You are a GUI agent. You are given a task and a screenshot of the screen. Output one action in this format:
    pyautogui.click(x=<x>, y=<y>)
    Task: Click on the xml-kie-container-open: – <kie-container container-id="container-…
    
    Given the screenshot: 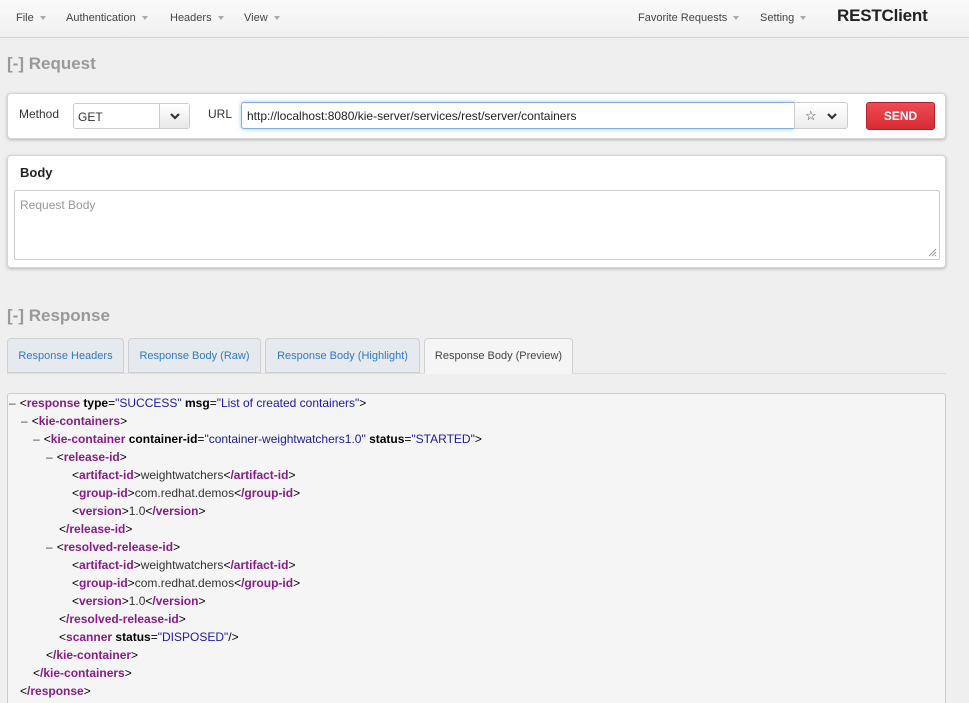 What is the action you would take?
    pyautogui.click(x=257, y=439)
    